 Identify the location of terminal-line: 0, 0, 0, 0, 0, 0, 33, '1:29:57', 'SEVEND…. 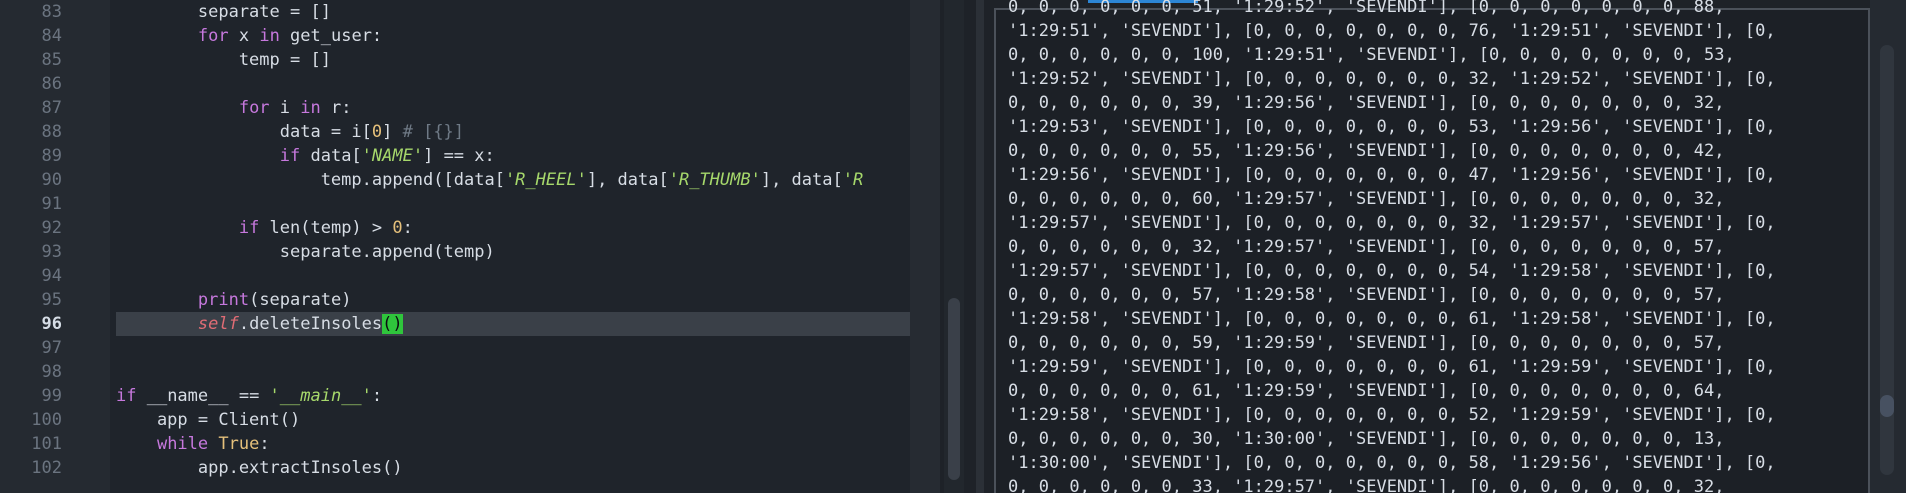
(1366, 485).